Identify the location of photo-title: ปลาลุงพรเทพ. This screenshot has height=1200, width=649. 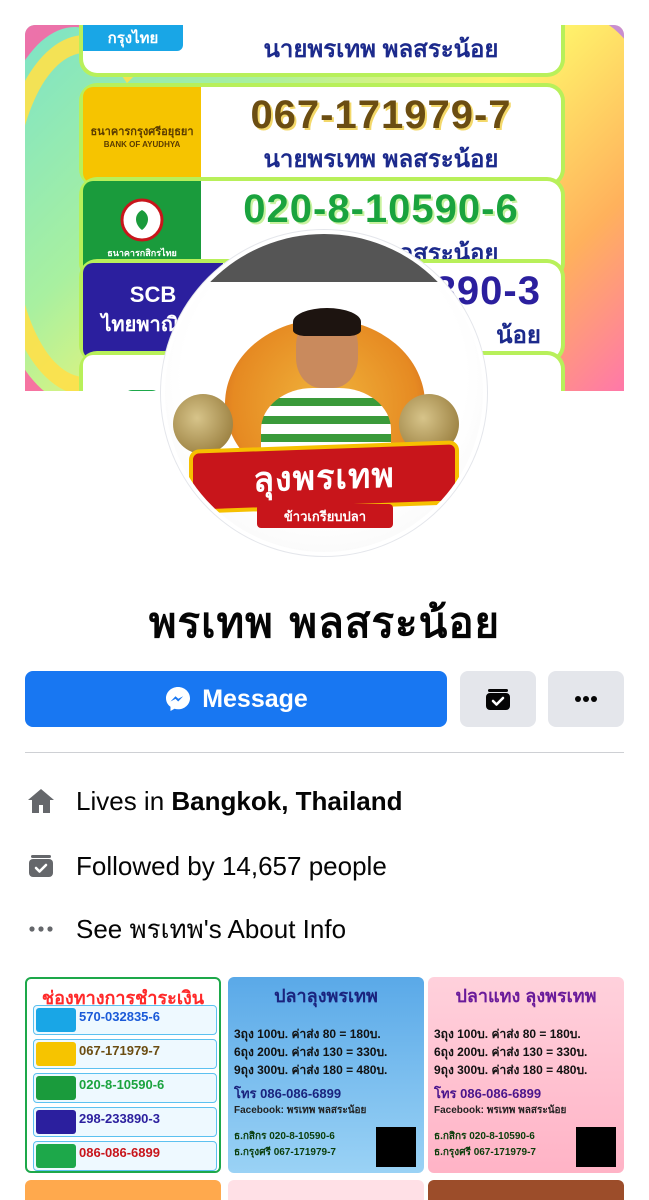
(326, 996).